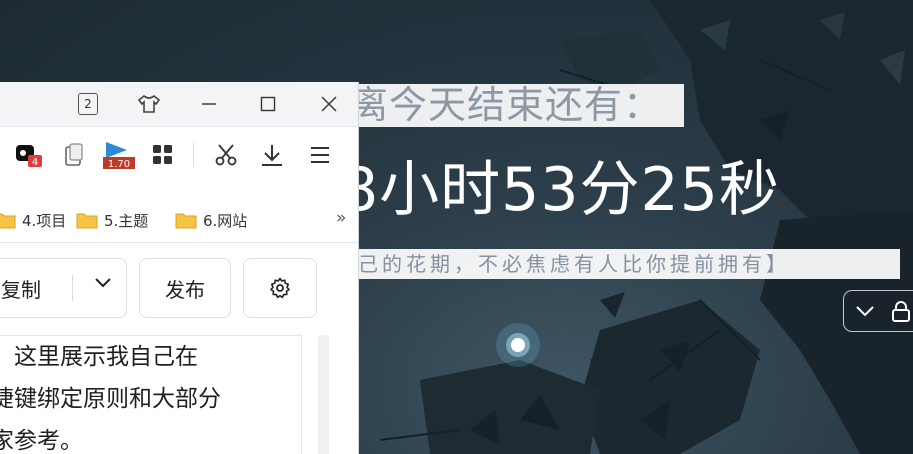  What do you see at coordinates (119, 164) in the screenshot?
I see `svg-text: 1.70` at bounding box center [119, 164].